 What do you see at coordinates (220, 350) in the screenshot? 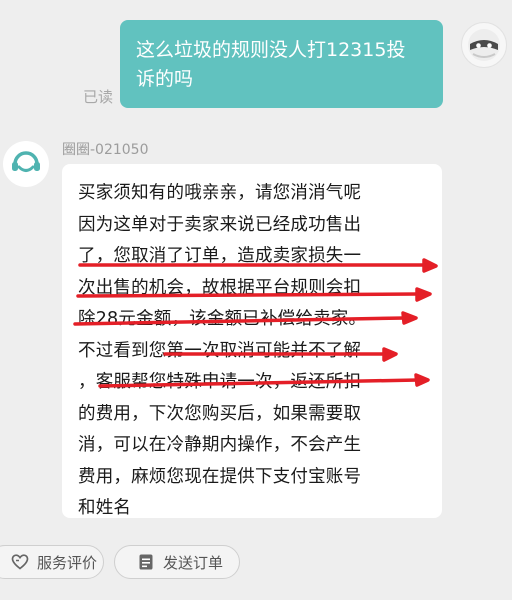
I see `reply-line: 不过看到您第一次取消可能并不了解` at bounding box center [220, 350].